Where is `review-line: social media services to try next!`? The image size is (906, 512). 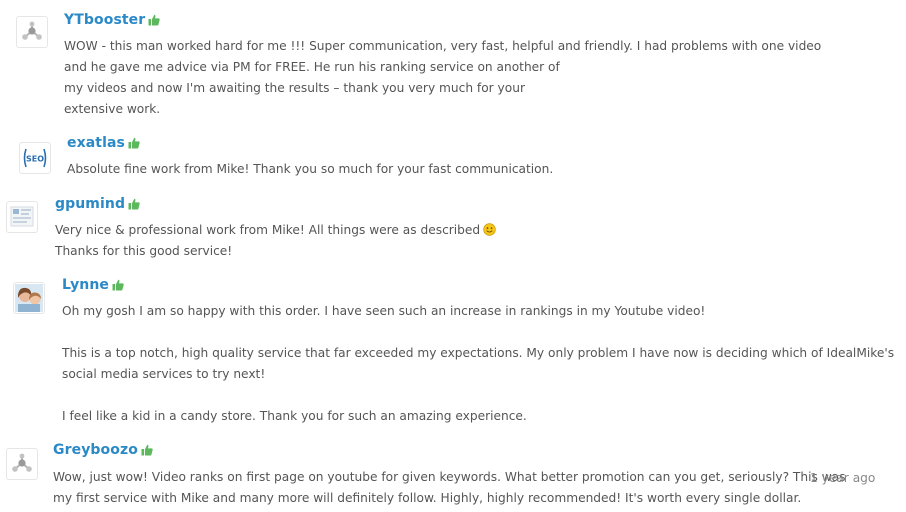 review-line: social media services to try next! is located at coordinates (164, 374).